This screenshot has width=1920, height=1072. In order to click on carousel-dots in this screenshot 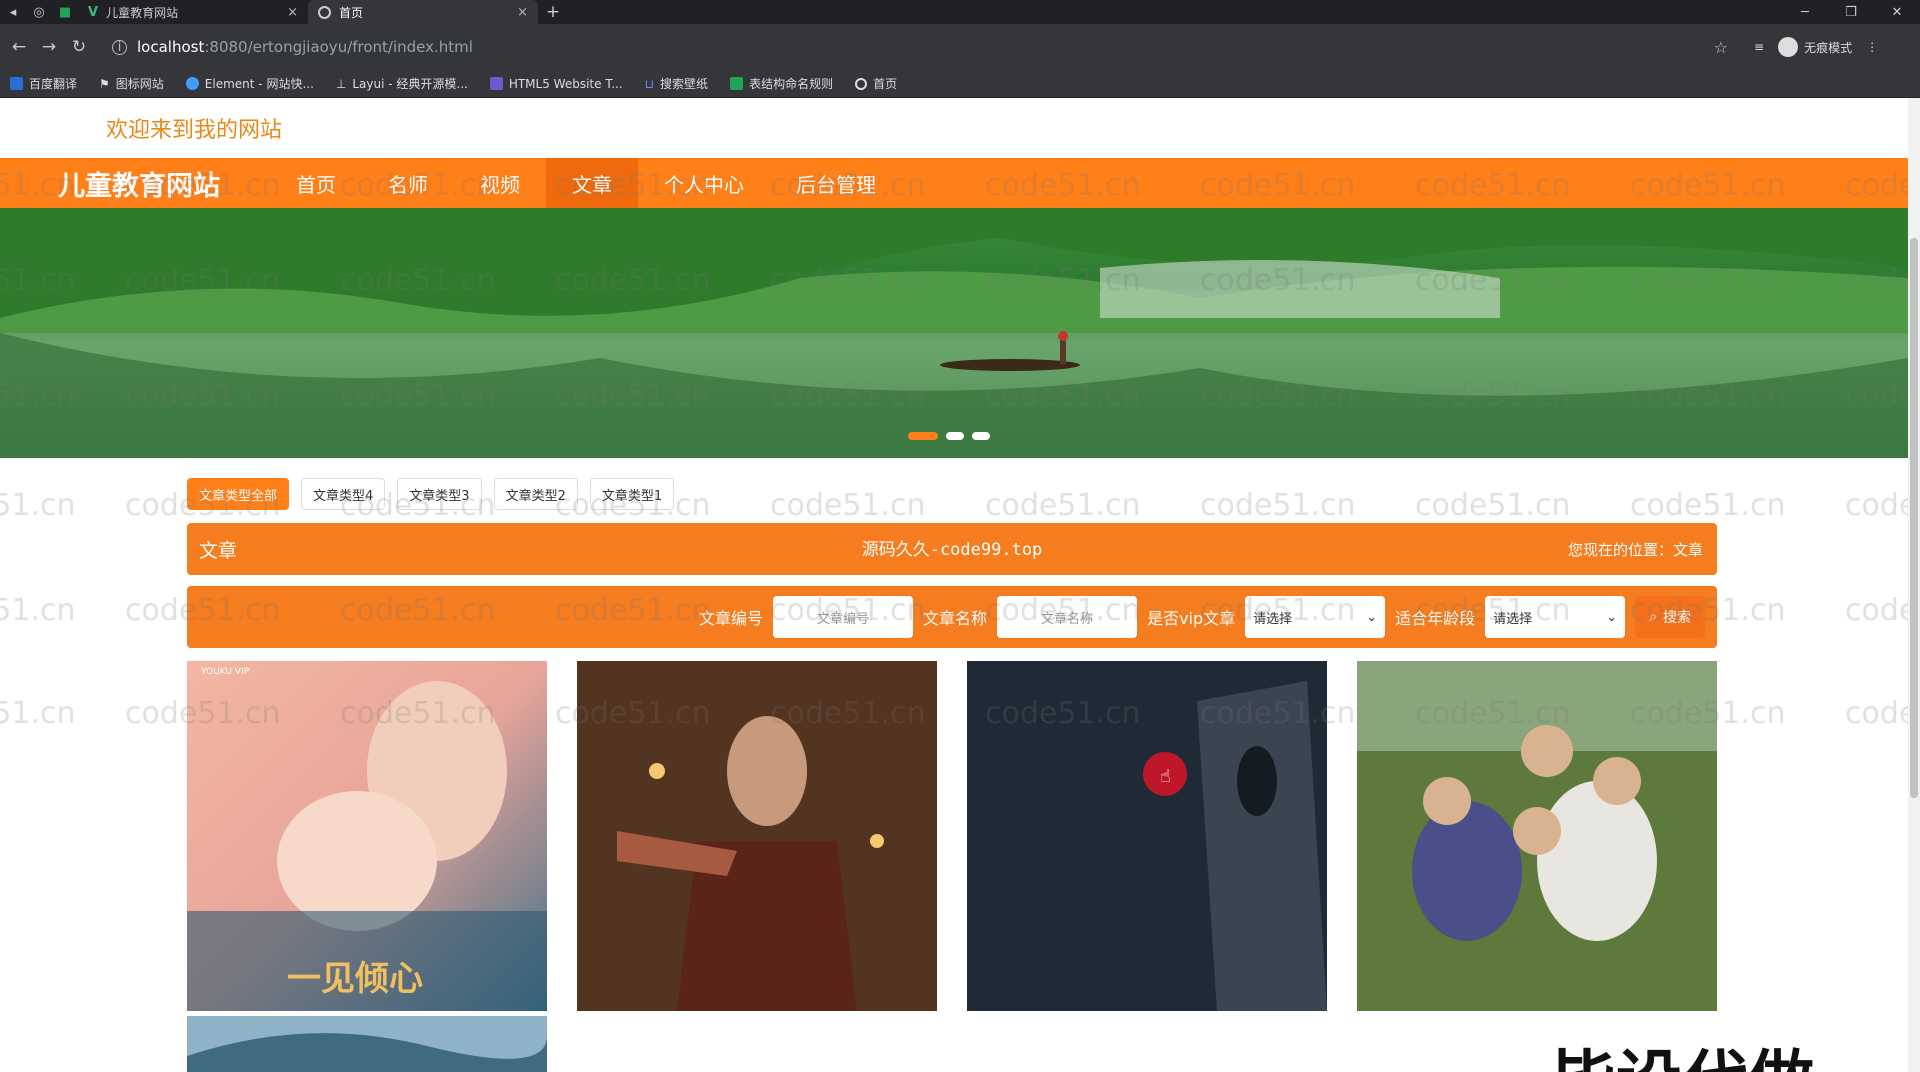, I will do `click(949, 436)`.